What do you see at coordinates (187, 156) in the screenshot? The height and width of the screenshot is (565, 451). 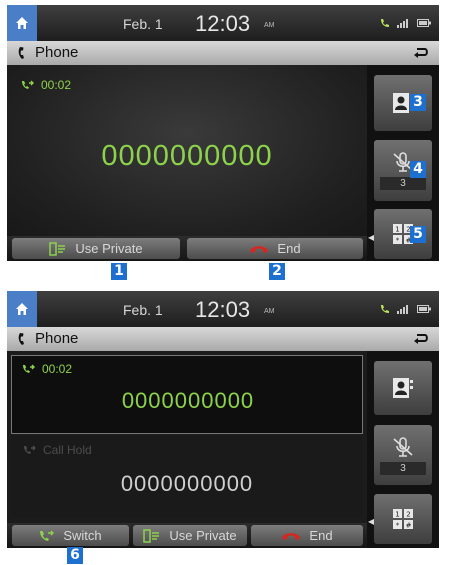 I see `phone-number: 0000000000` at bounding box center [187, 156].